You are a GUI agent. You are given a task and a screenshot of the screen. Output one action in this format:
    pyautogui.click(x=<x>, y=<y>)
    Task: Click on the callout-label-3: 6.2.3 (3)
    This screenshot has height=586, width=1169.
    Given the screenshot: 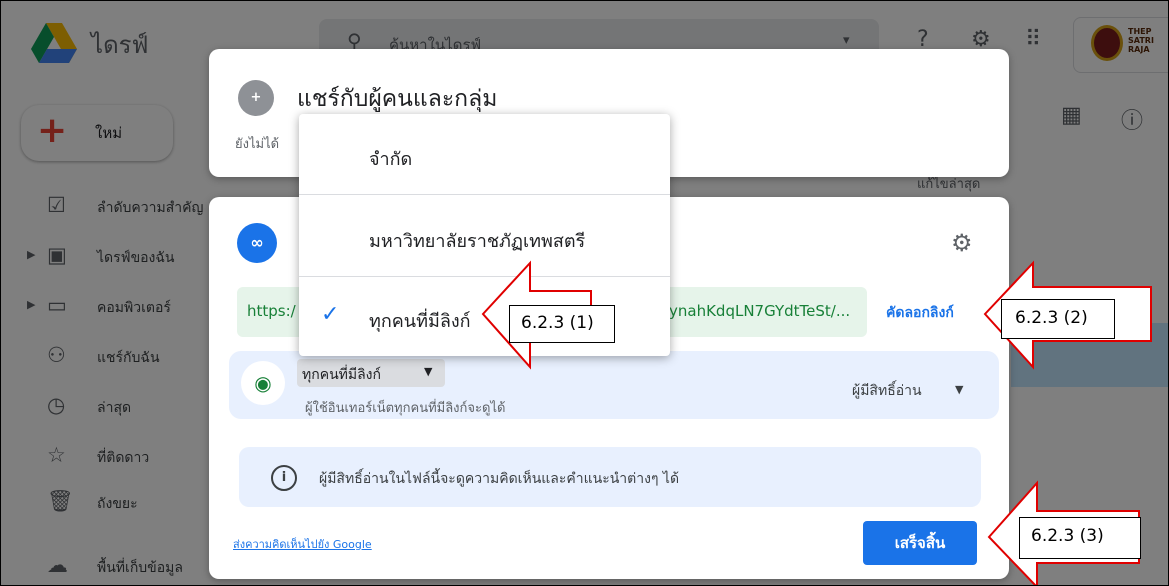 What is the action you would take?
    pyautogui.click(x=1067, y=536)
    